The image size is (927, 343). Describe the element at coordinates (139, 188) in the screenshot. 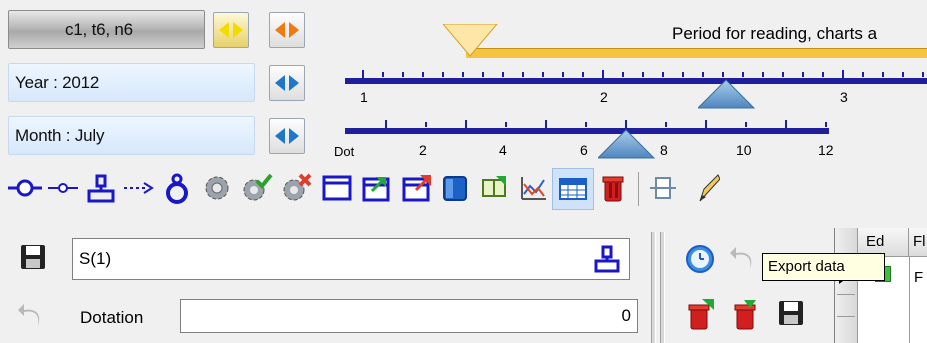

I see `dotted-arrow-icon` at that location.